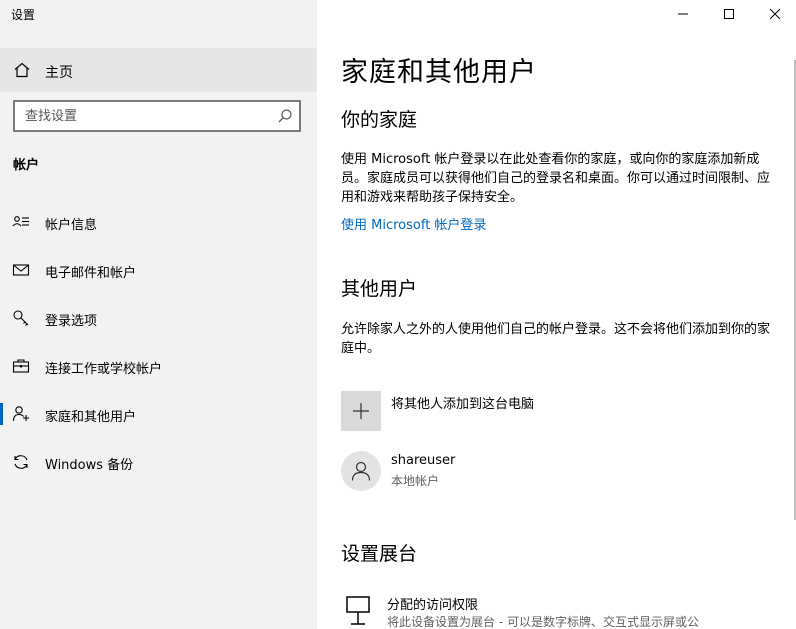  I want to click on user-icon, so click(361, 471).